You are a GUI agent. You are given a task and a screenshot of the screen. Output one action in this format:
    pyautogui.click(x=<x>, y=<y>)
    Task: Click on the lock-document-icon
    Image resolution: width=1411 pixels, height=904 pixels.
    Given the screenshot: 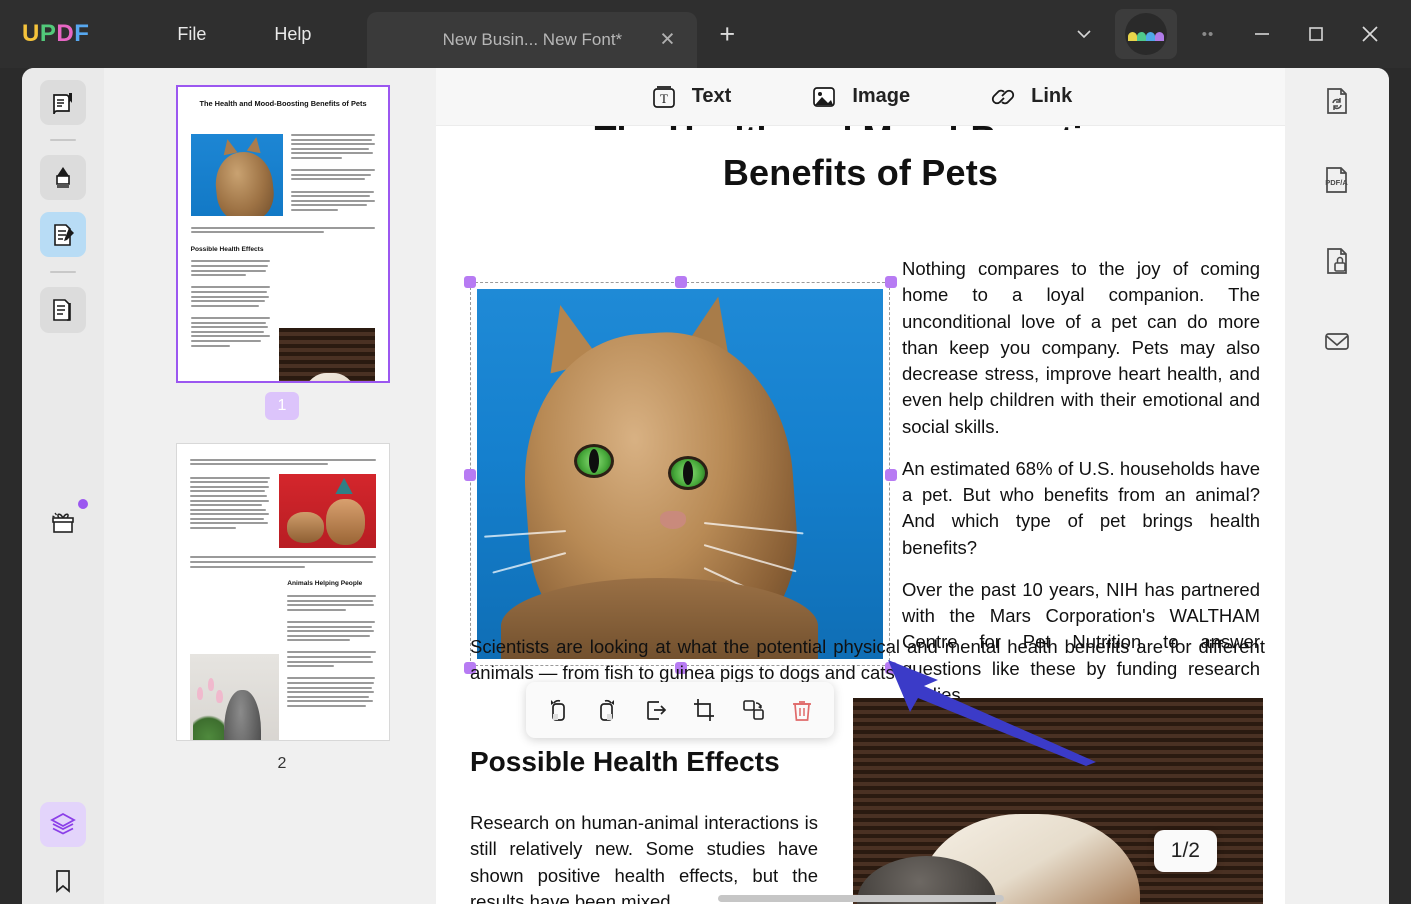 What is the action you would take?
    pyautogui.click(x=1337, y=261)
    